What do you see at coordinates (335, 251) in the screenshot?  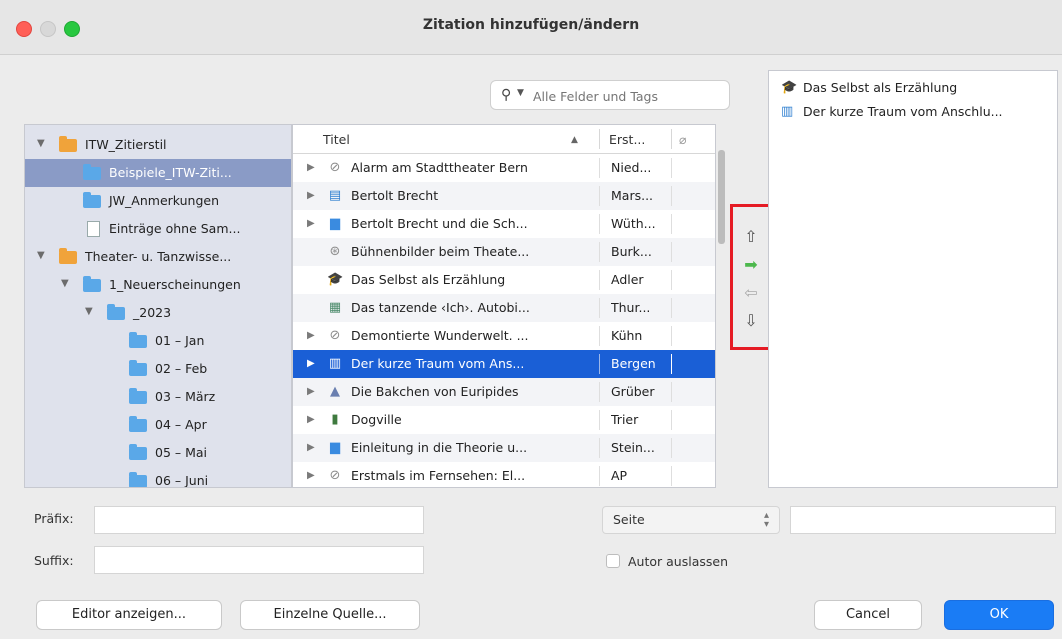 I see `web-page-icon: ⊛` at bounding box center [335, 251].